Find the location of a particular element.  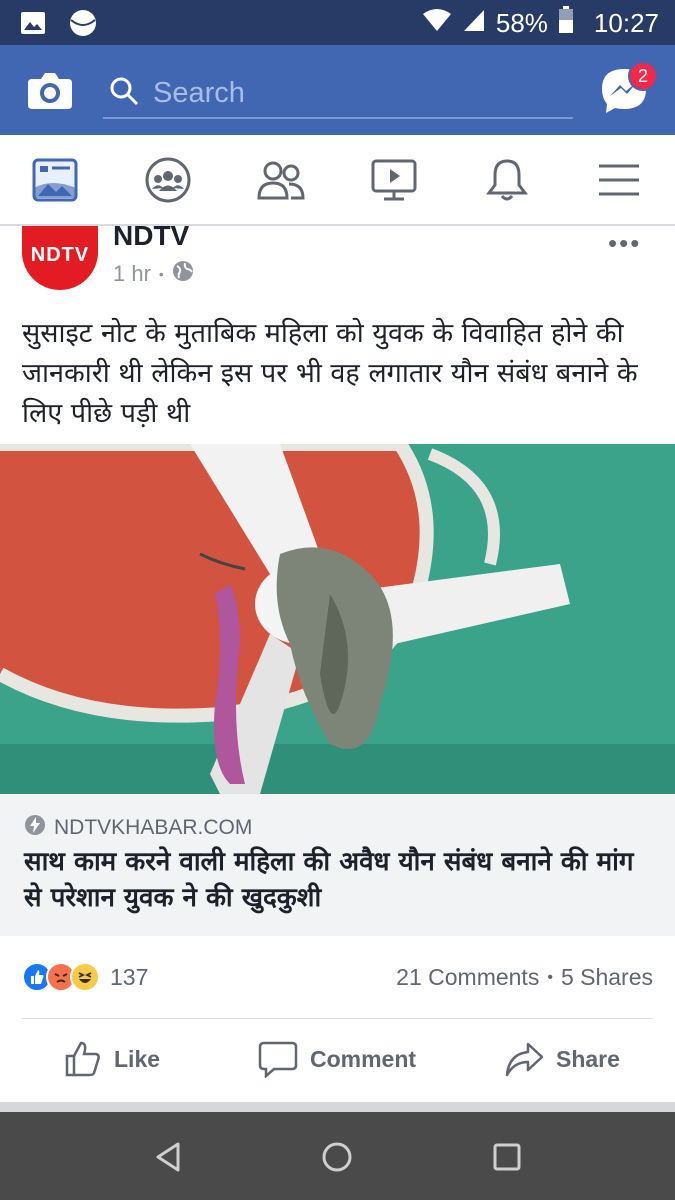

tab-menu is located at coordinates (619, 180).